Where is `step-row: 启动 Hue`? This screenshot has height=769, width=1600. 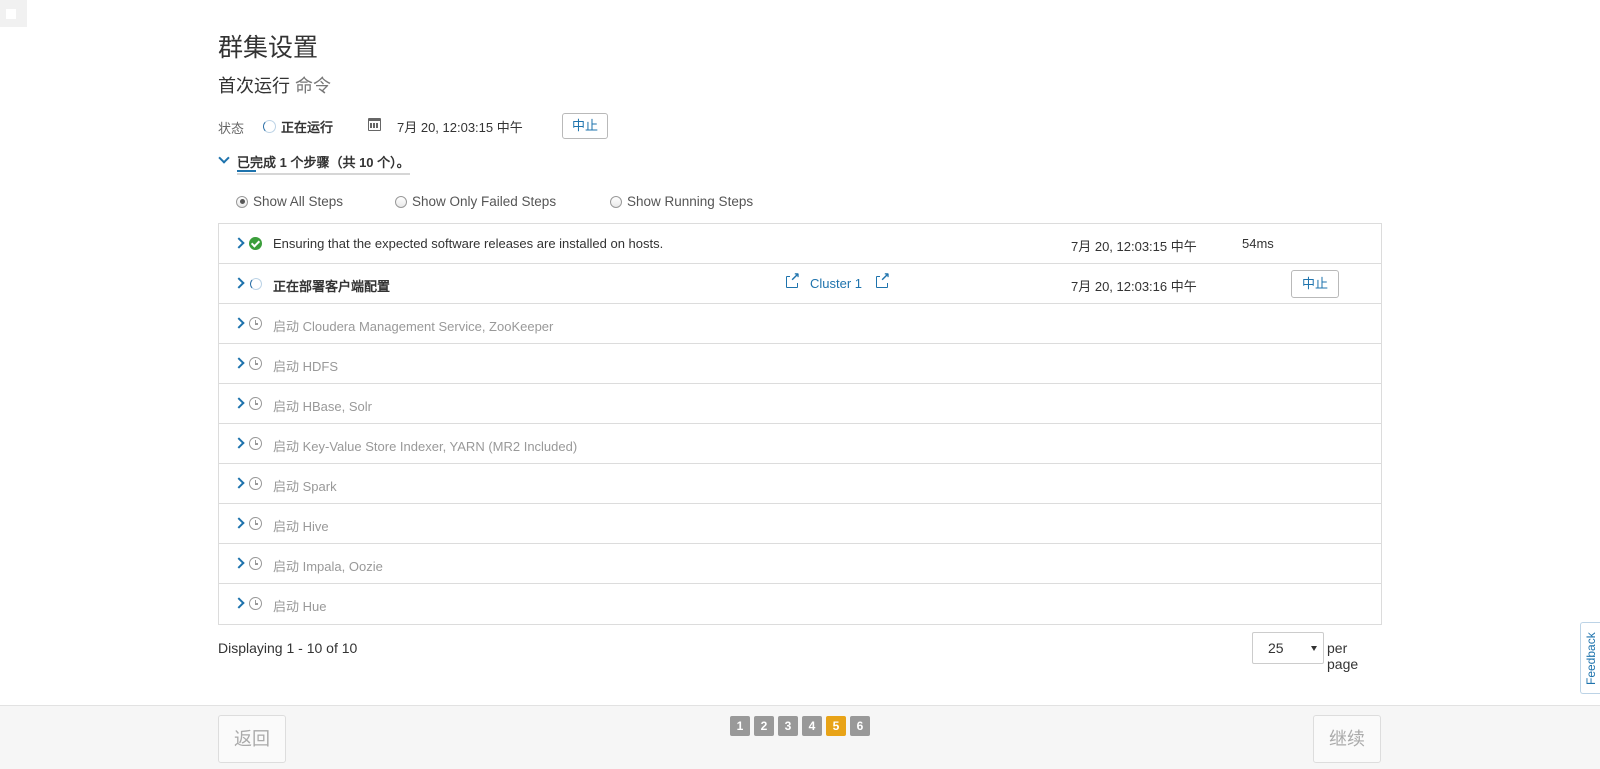
step-row: 启动 Hue is located at coordinates (800, 604).